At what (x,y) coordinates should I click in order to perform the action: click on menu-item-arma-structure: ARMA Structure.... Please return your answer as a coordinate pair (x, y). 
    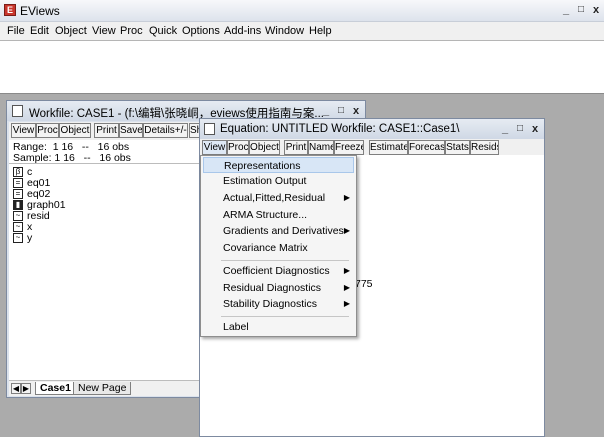
    Looking at the image, I should click on (278, 215).